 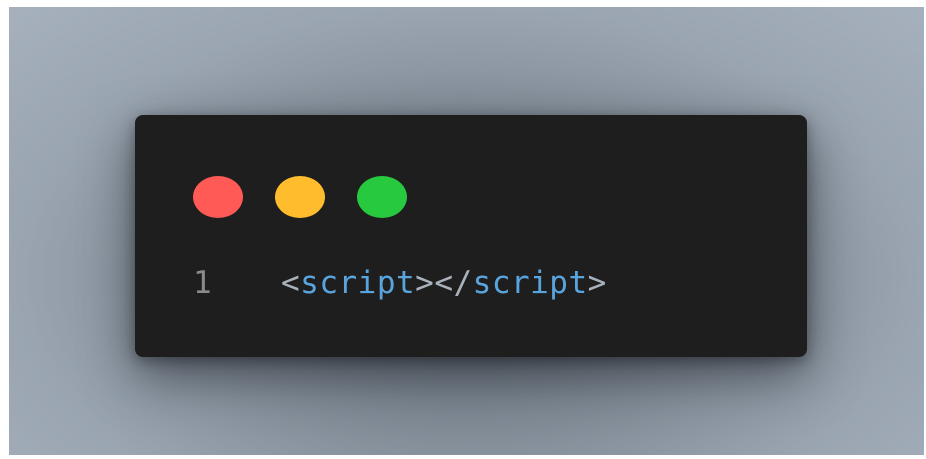 I want to click on minimize-dot-icon, so click(x=300, y=197).